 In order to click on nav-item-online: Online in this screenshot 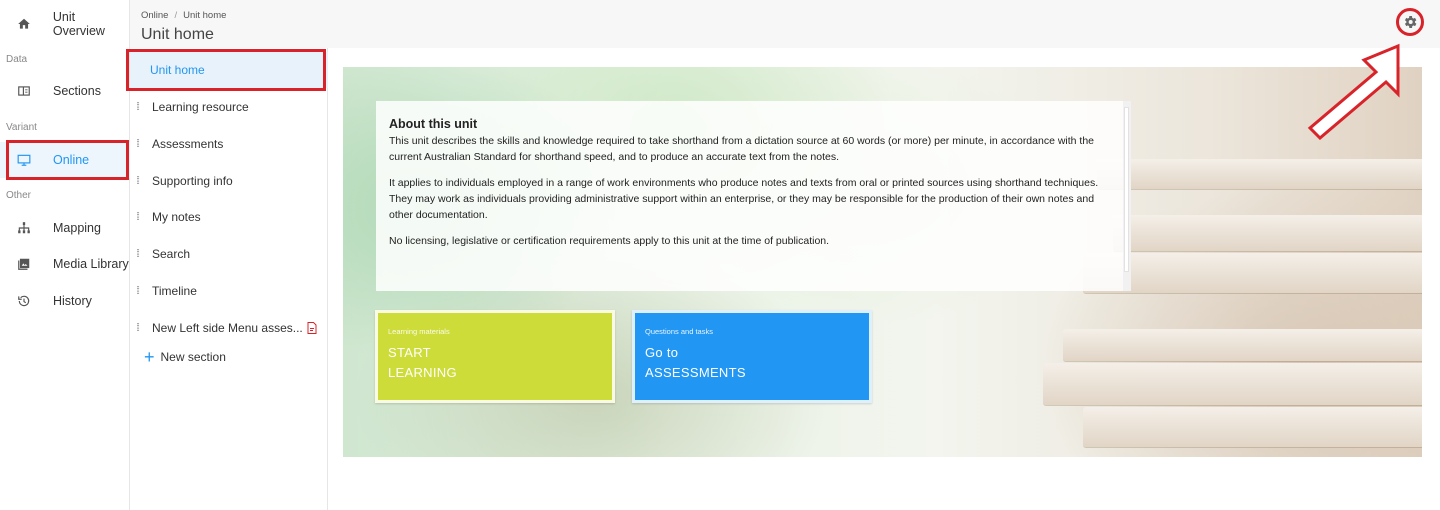, I will do `click(65, 160)`.